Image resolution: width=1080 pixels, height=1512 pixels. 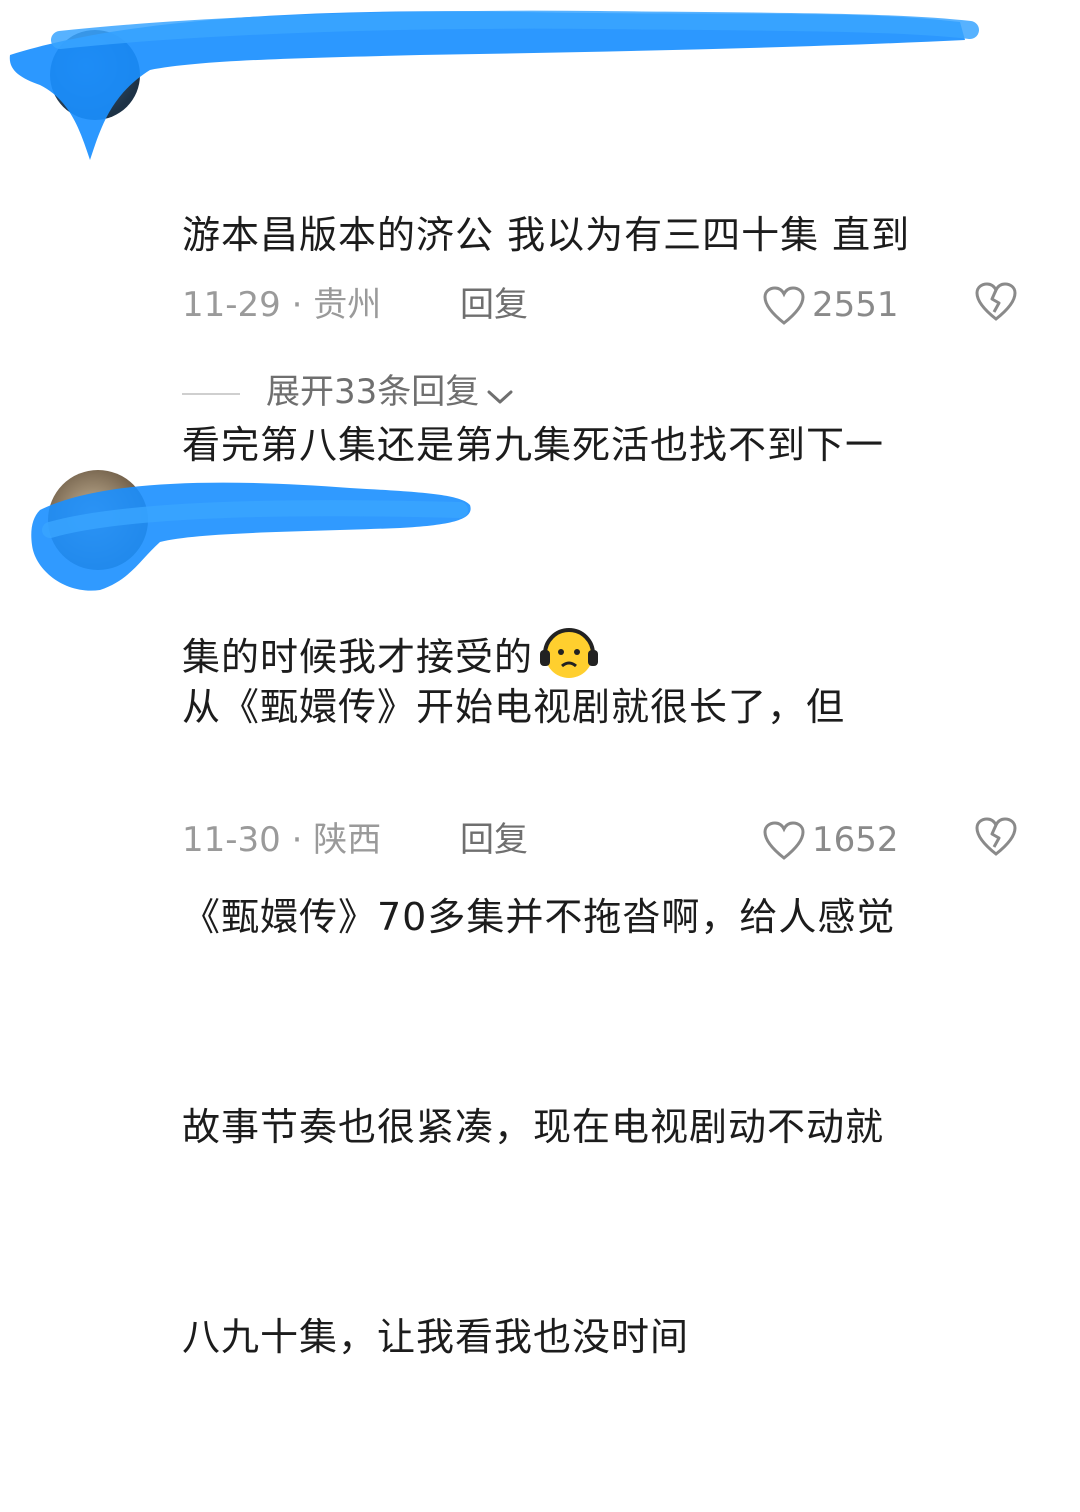 I want to click on comment-location: 贵州, so click(x=347, y=305).